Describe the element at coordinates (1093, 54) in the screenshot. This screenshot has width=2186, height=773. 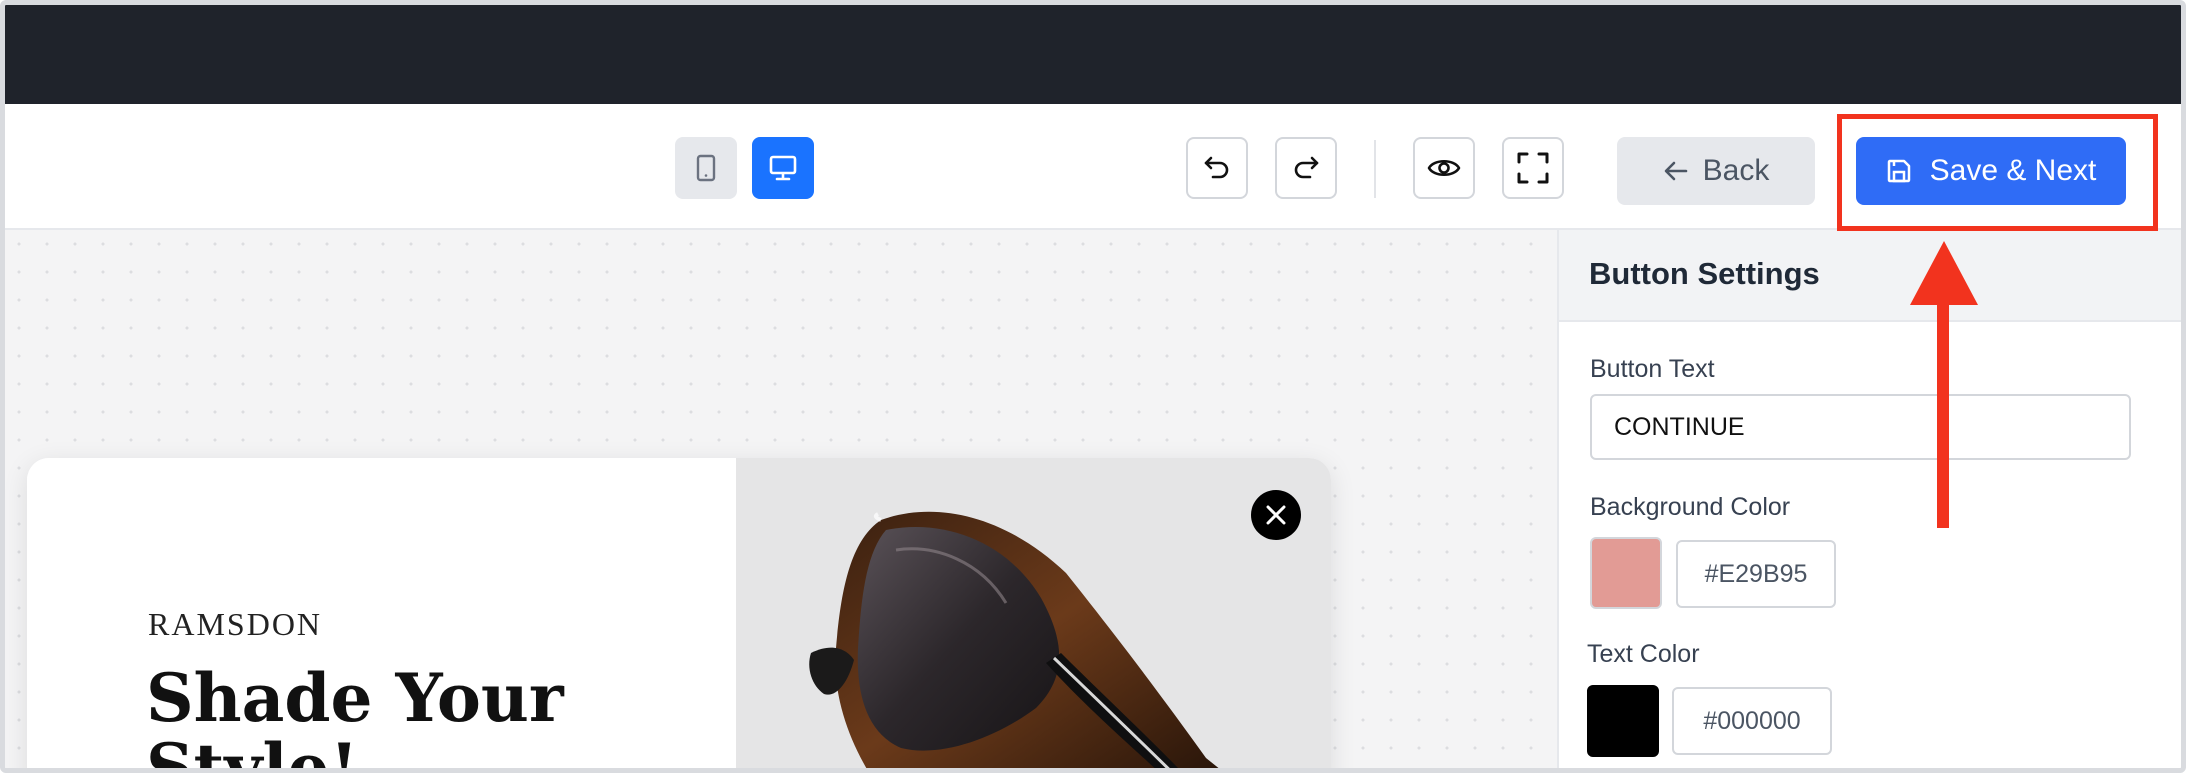
I see `top-bar` at that location.